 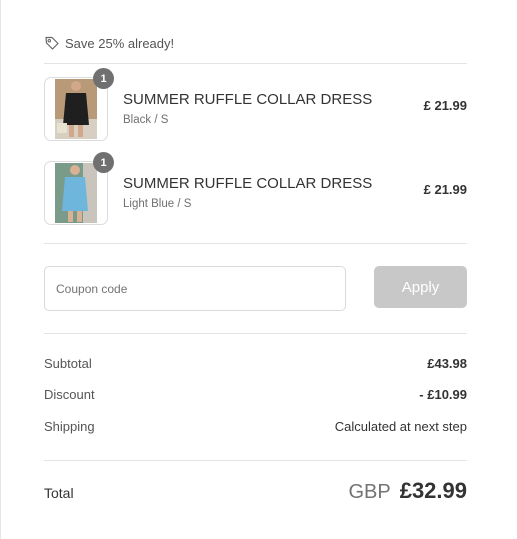 What do you see at coordinates (59, 493) in the screenshot?
I see `total-label: Total` at bounding box center [59, 493].